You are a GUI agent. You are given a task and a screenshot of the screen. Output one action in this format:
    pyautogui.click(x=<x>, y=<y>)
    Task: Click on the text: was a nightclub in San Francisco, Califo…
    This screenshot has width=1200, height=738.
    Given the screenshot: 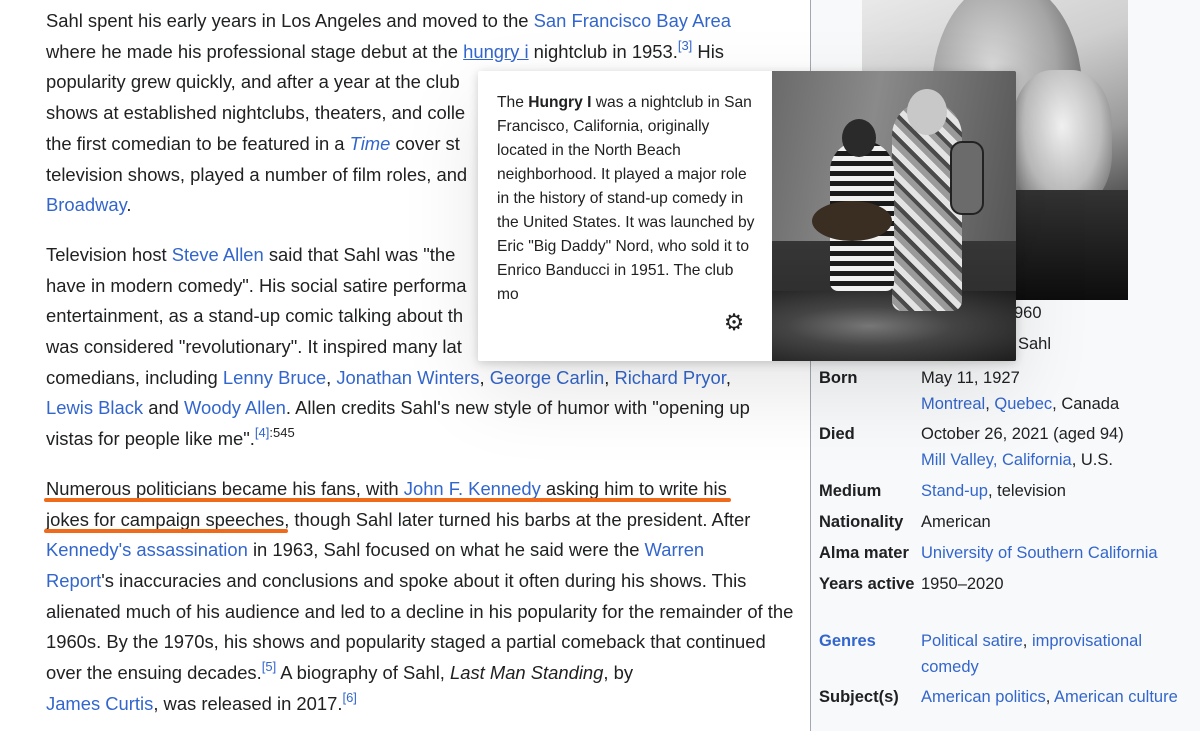 What is the action you would take?
    pyautogui.click(x=626, y=198)
    